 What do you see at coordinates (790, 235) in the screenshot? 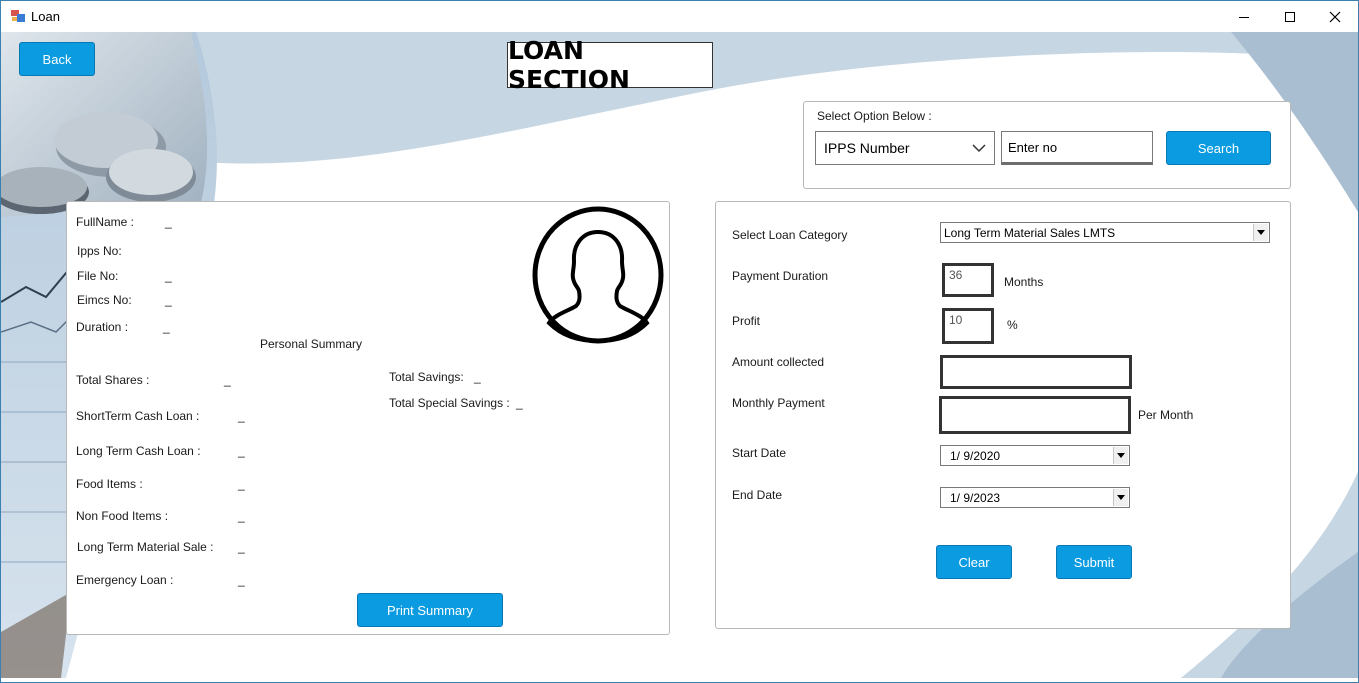
I see `loan-category-label: Select Loan Category` at bounding box center [790, 235].